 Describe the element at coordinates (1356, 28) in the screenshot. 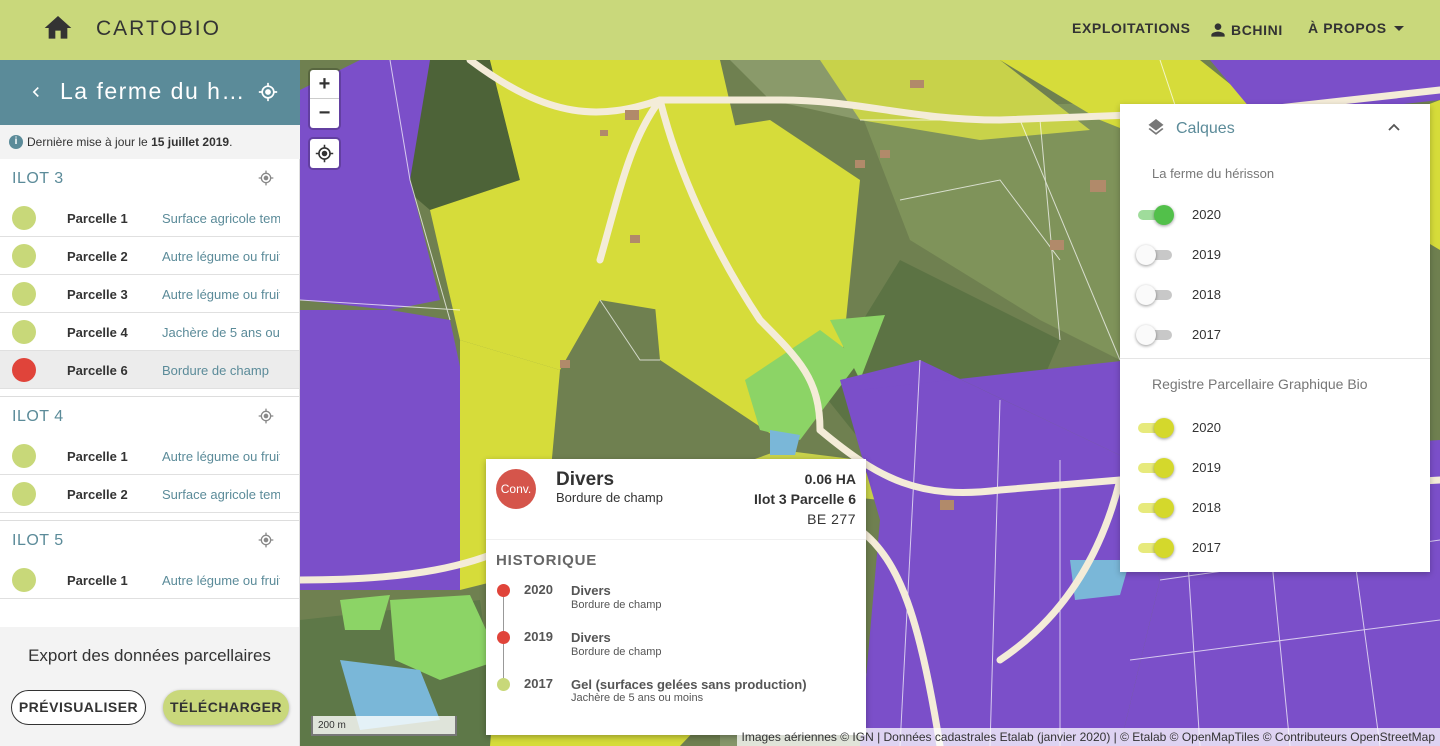

I see `nav-about: À PROPOS` at that location.